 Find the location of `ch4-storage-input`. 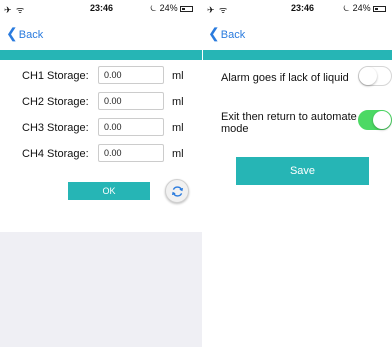

ch4-storage-input is located at coordinates (131, 153).